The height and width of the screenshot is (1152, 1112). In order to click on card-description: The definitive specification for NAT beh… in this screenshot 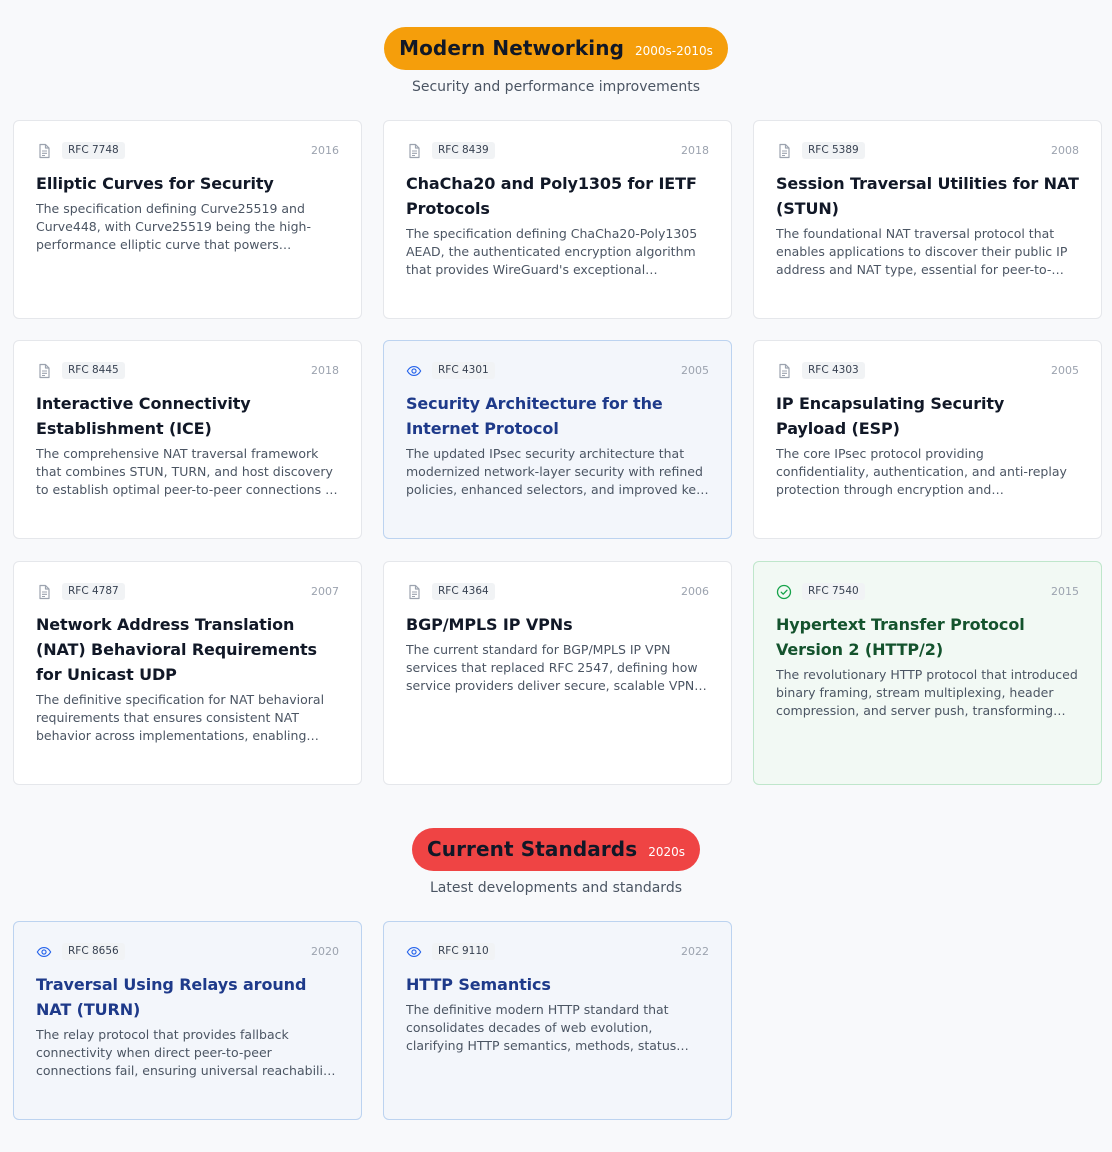, I will do `click(180, 717)`.